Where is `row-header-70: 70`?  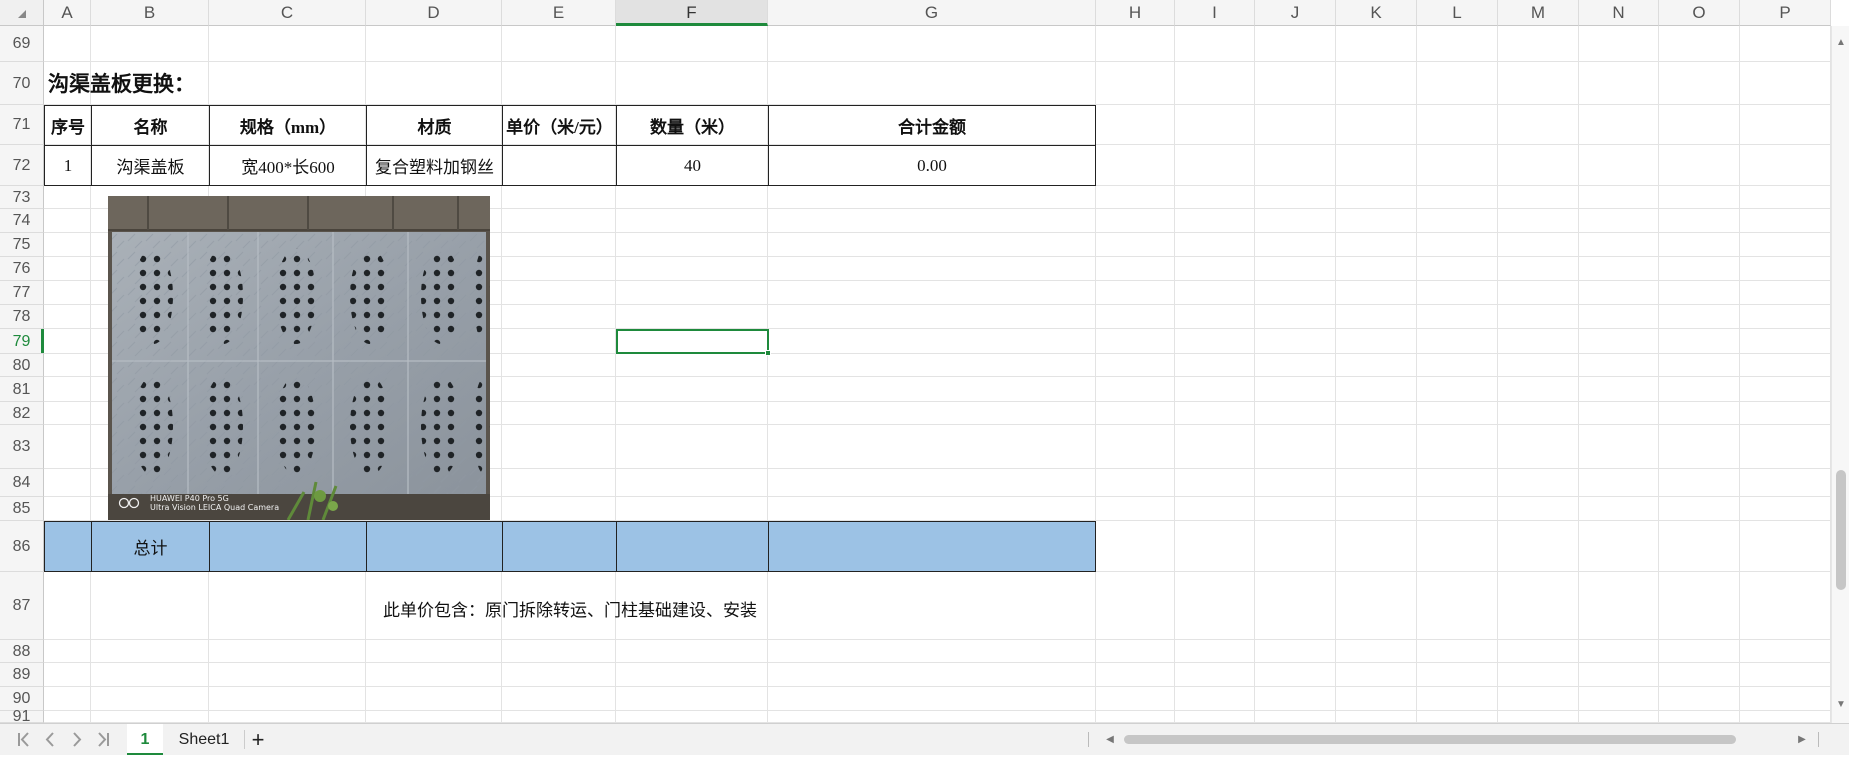 row-header-70: 70 is located at coordinates (22, 83).